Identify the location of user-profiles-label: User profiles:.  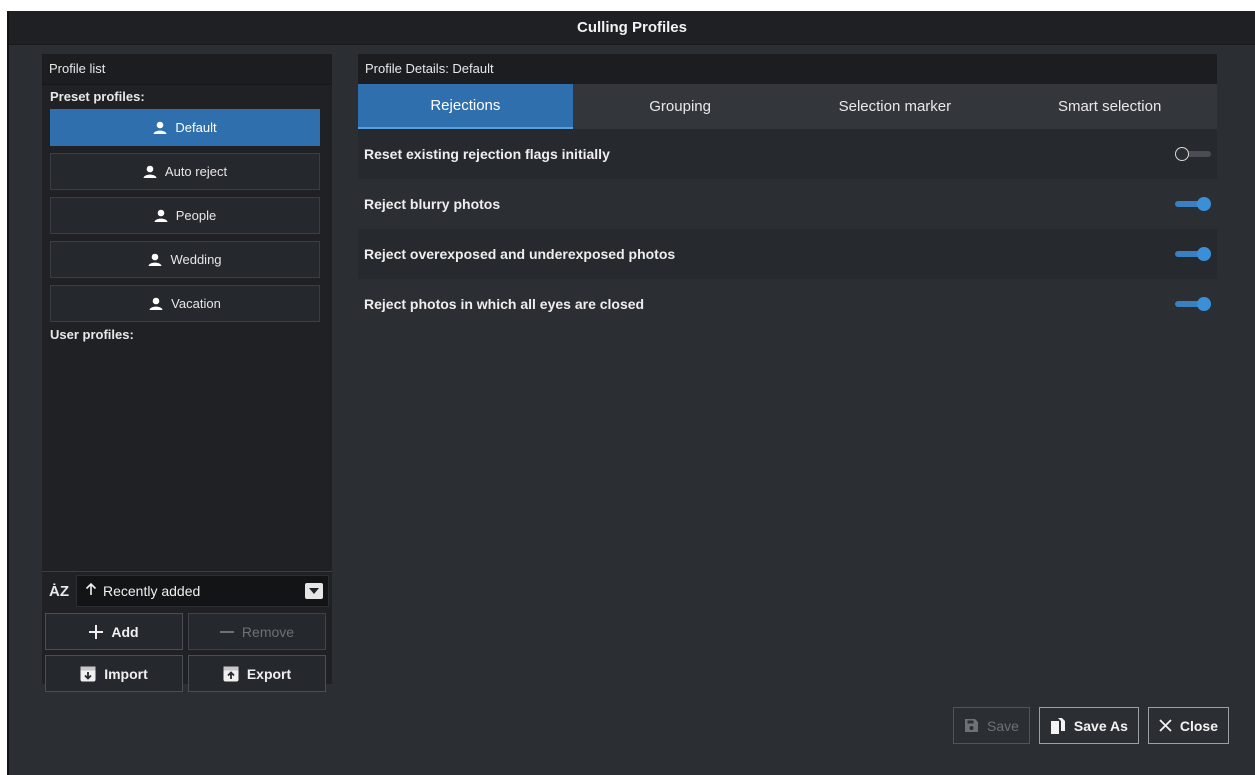
(92, 334).